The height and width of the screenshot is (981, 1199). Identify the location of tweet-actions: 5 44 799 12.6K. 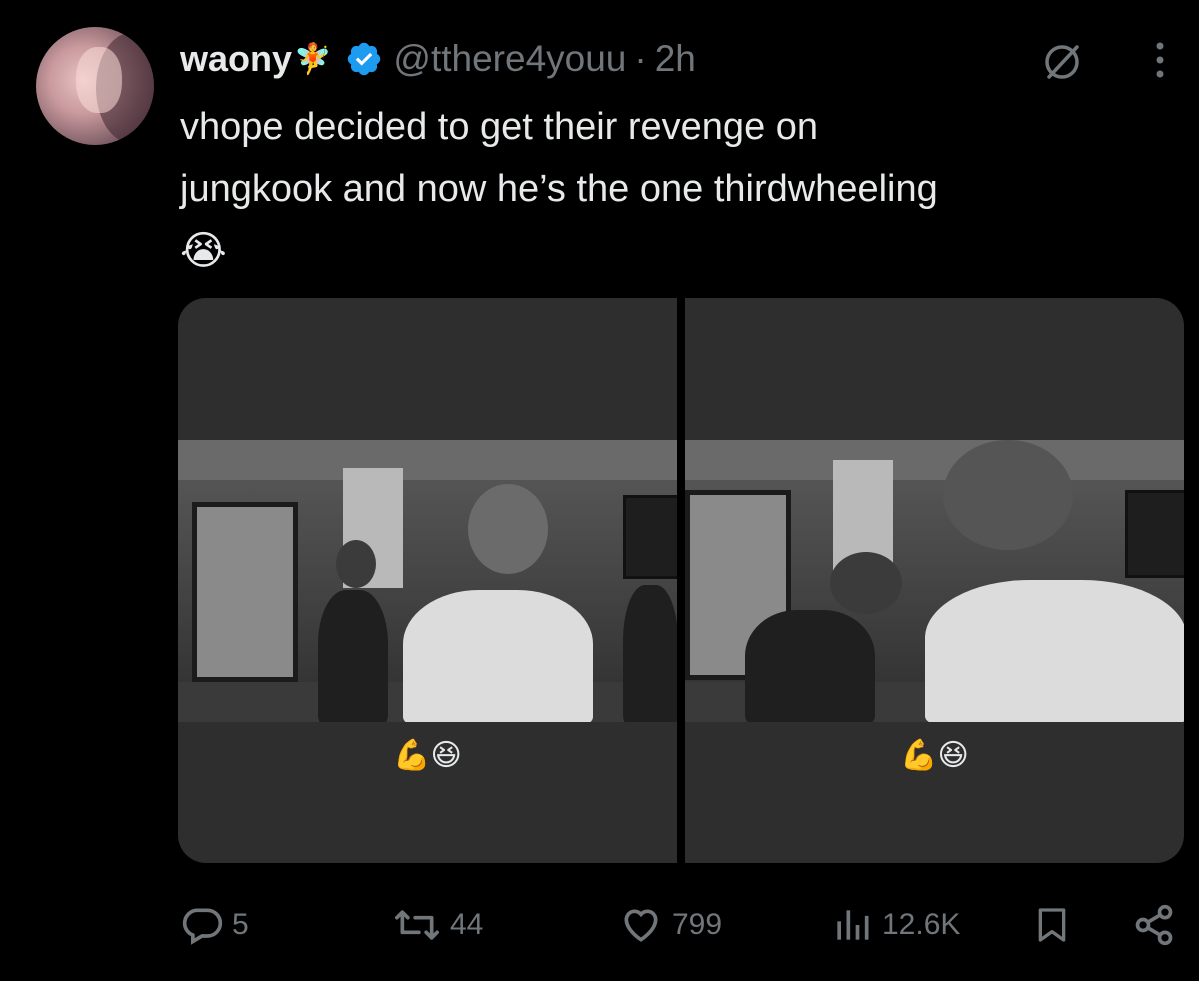
(680, 925).